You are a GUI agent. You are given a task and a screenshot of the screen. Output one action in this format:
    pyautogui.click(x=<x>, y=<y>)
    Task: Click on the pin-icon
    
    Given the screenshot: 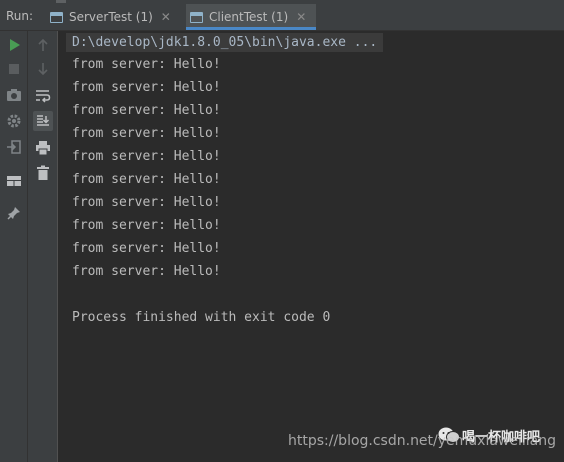 What is the action you would take?
    pyautogui.click(x=14, y=213)
    